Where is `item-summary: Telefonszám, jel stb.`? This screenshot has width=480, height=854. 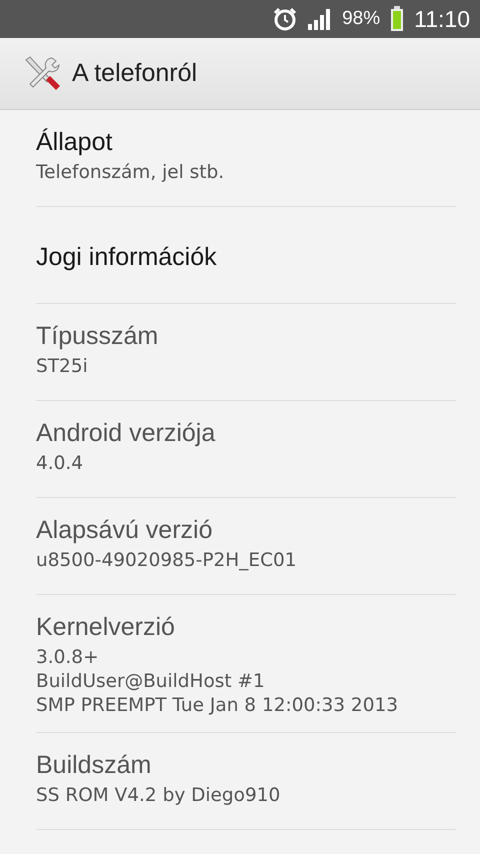
item-summary: Telefonszám, jel stb. is located at coordinates (131, 173).